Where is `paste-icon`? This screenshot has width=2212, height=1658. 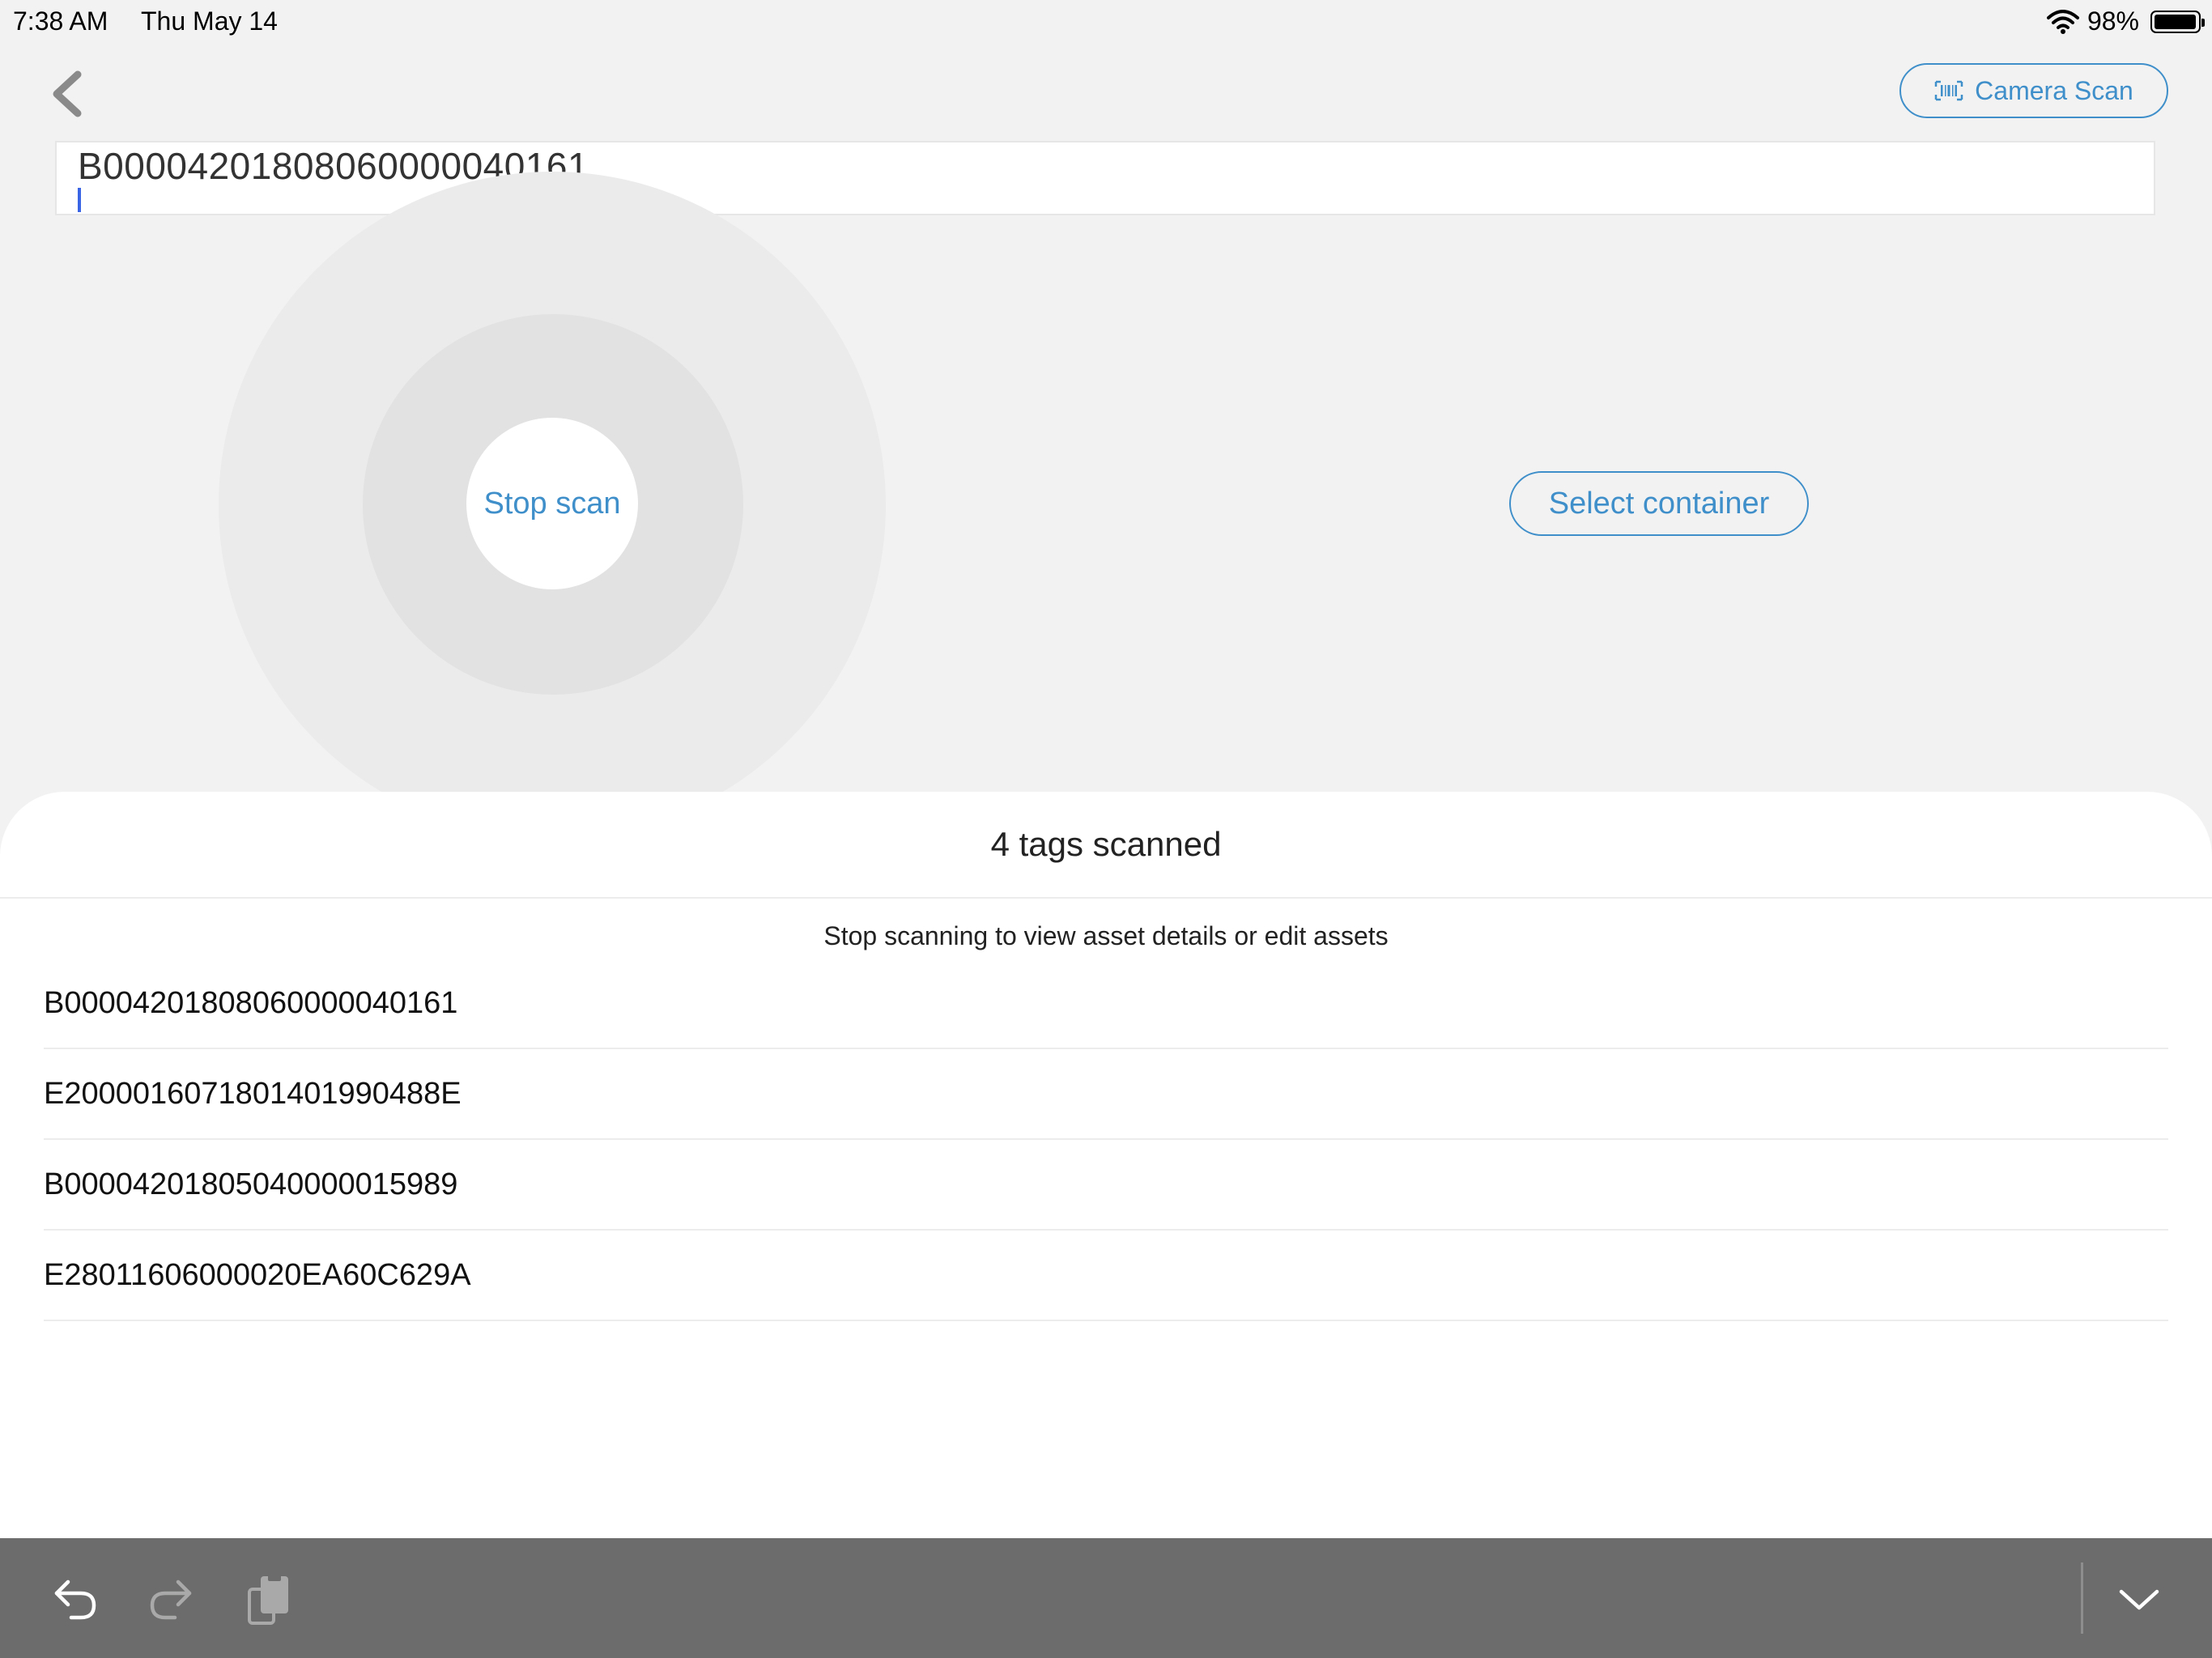
paste-icon is located at coordinates (268, 1600).